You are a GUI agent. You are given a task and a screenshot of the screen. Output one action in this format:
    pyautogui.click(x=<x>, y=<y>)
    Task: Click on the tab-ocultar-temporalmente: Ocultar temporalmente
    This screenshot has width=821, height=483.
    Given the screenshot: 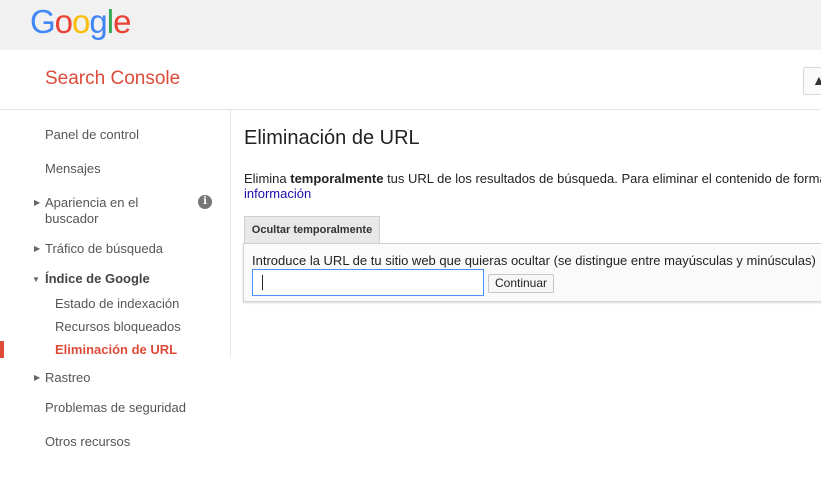 What is the action you would take?
    pyautogui.click(x=312, y=229)
    